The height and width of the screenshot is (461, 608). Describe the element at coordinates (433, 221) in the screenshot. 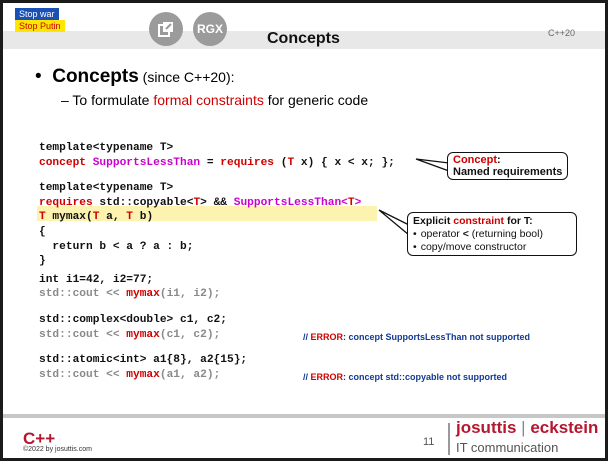

I see `constraint-title-a: Explicit` at that location.